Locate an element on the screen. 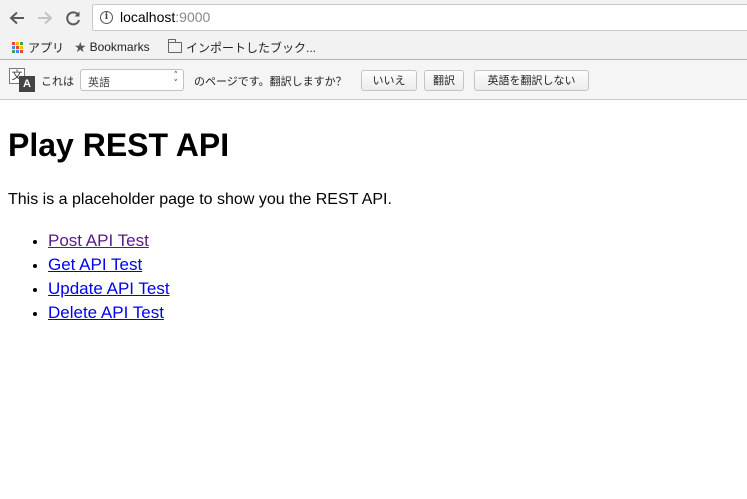 Image resolution: width=747 pixels, height=499 pixels. select-chevron-icon: ˄ ˅ is located at coordinates (176, 80).